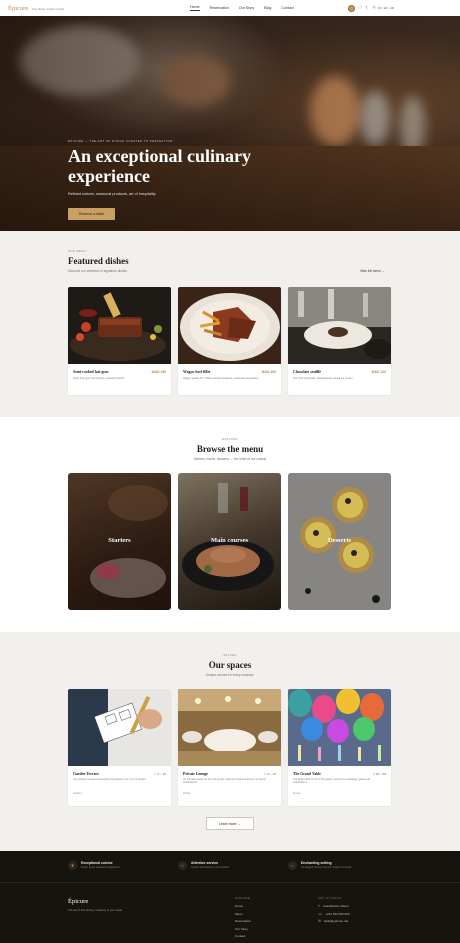 This screenshot has width=460, height=943. What do you see at coordinates (243, 922) in the screenshot?
I see `footer-link-reservation: Reservation` at bounding box center [243, 922].